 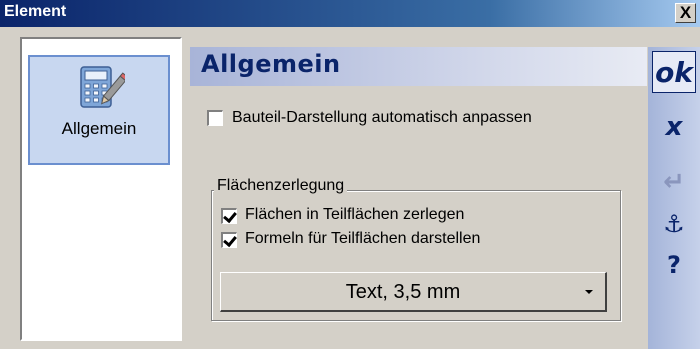 I want to click on show-formulas-label: Formeln für Teilflächen darstellen, so click(x=363, y=238).